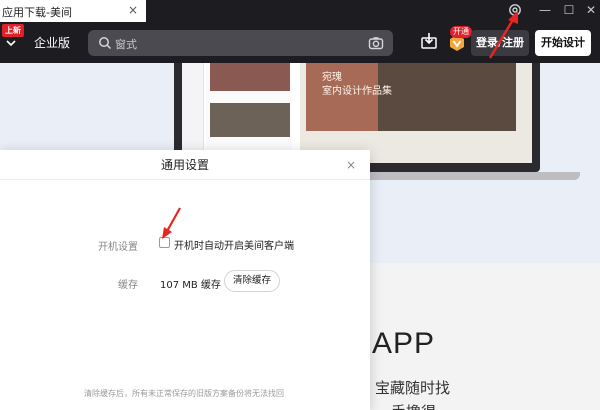  What do you see at coordinates (133, 10) in the screenshot?
I see `tab-close-icon: ×` at bounding box center [133, 10].